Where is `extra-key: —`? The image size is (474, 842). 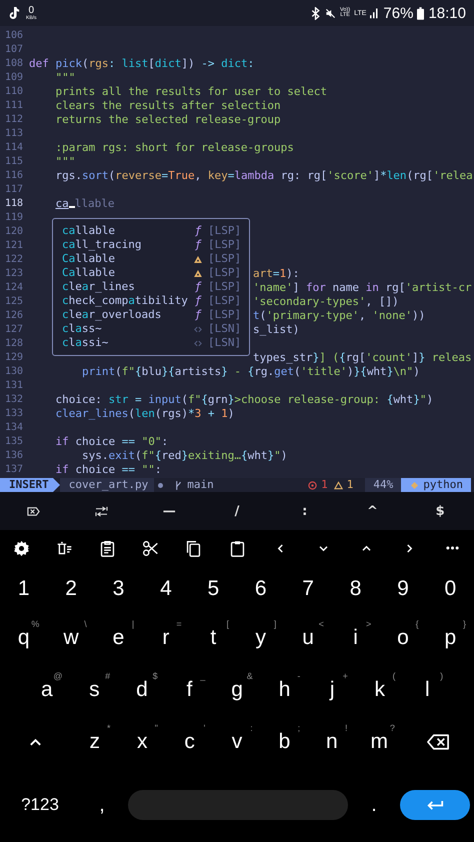
extra-key: — is located at coordinates (169, 511).